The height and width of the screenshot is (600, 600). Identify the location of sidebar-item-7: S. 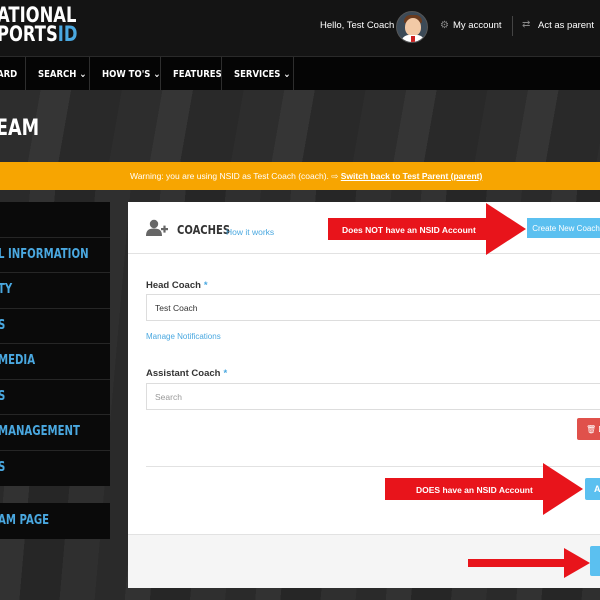
(55, 467).